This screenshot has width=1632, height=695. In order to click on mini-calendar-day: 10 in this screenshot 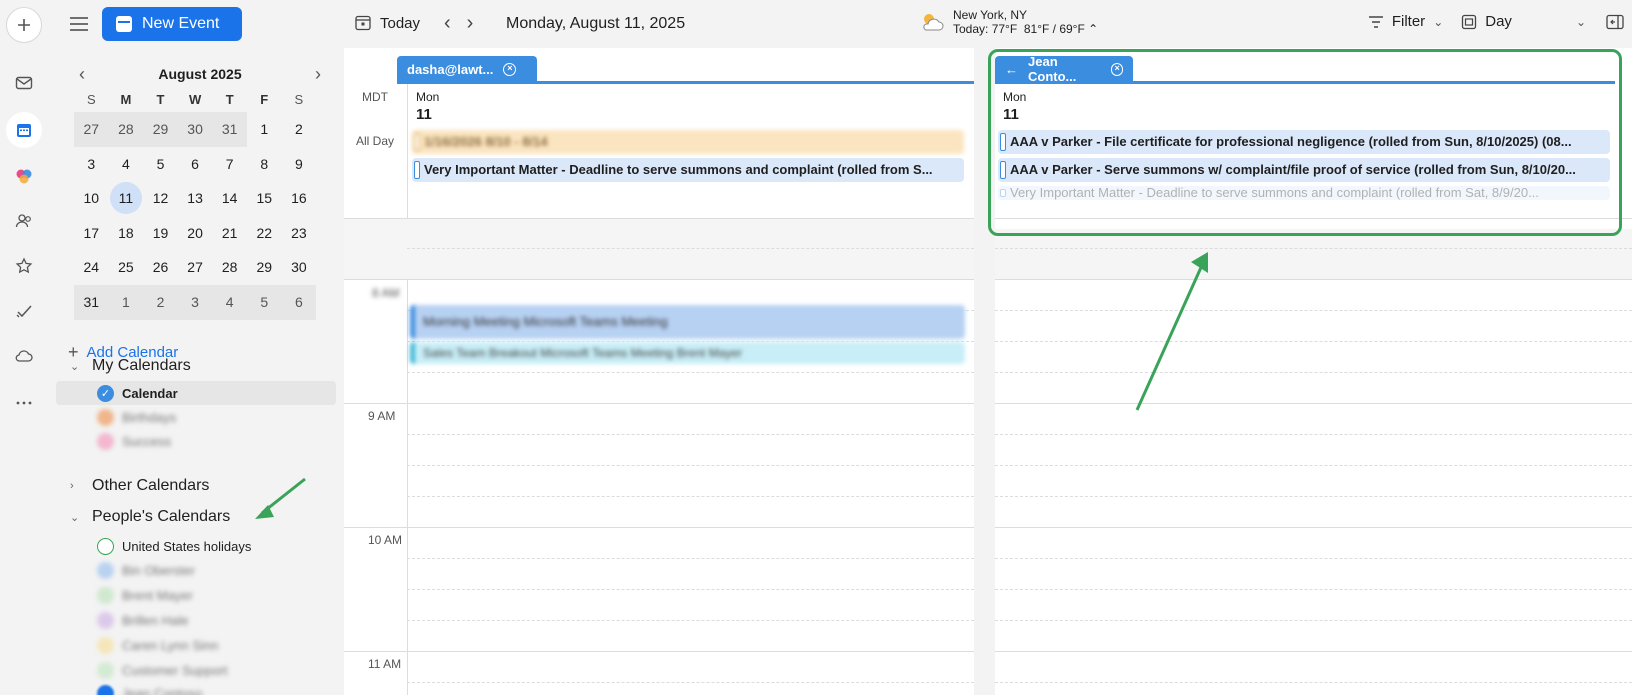, I will do `click(91, 198)`.